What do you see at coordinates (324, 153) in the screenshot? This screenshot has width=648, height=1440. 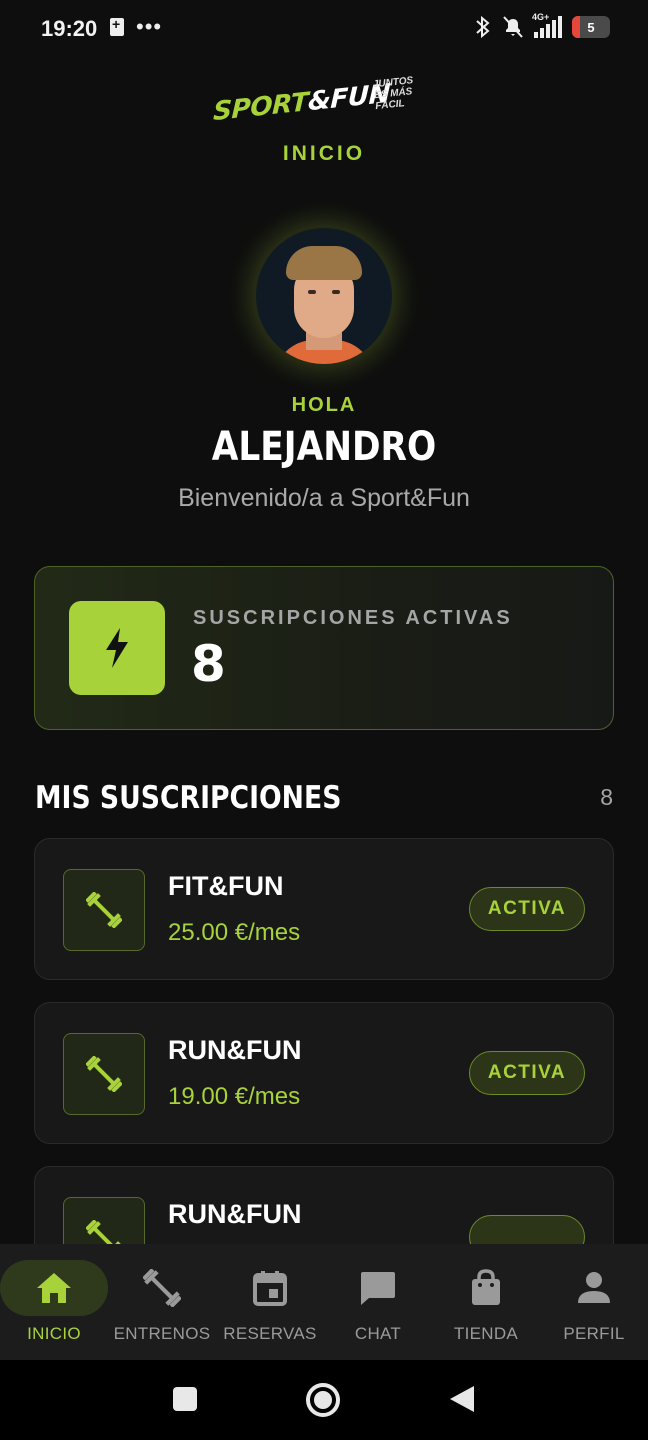 I see `page-title: INICIO` at bounding box center [324, 153].